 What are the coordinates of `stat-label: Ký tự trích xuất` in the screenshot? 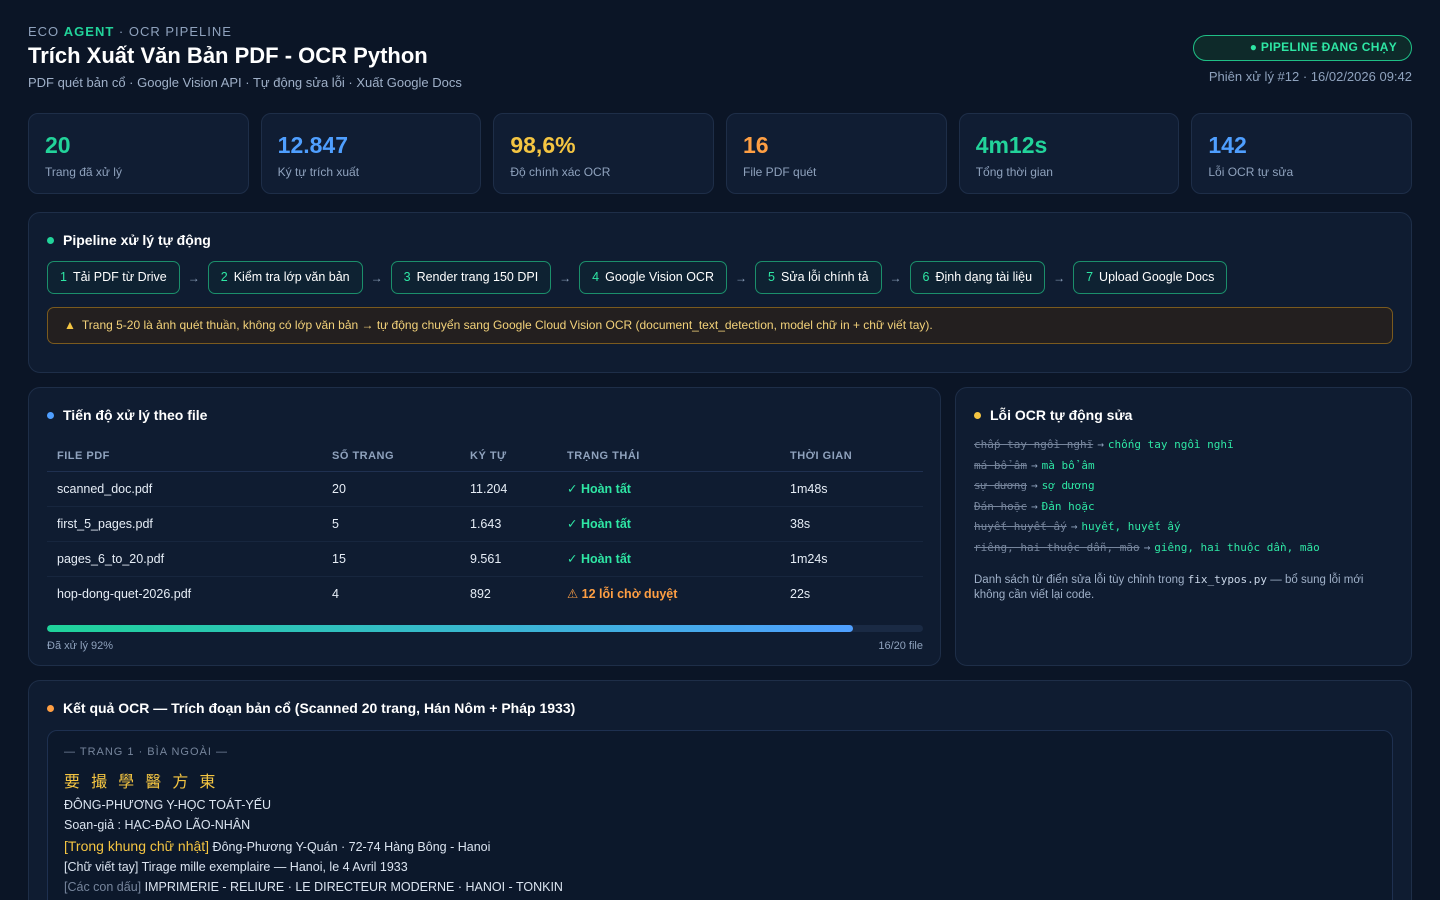 It's located at (318, 172).